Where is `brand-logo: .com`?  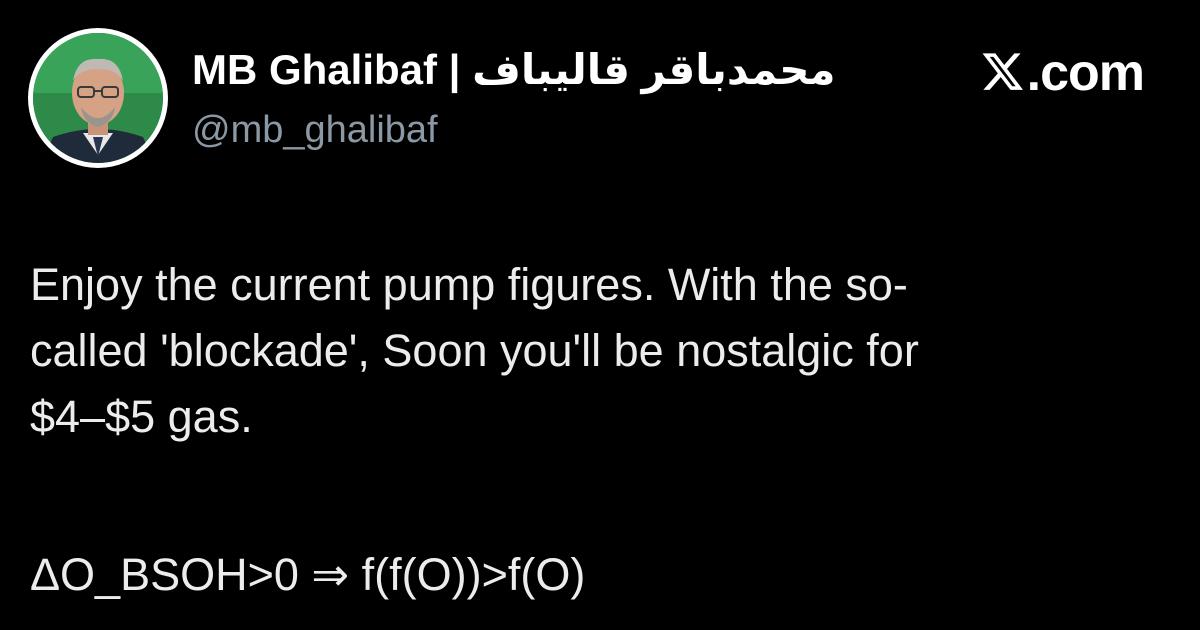
brand-logo: .com is located at coordinates (1063, 73).